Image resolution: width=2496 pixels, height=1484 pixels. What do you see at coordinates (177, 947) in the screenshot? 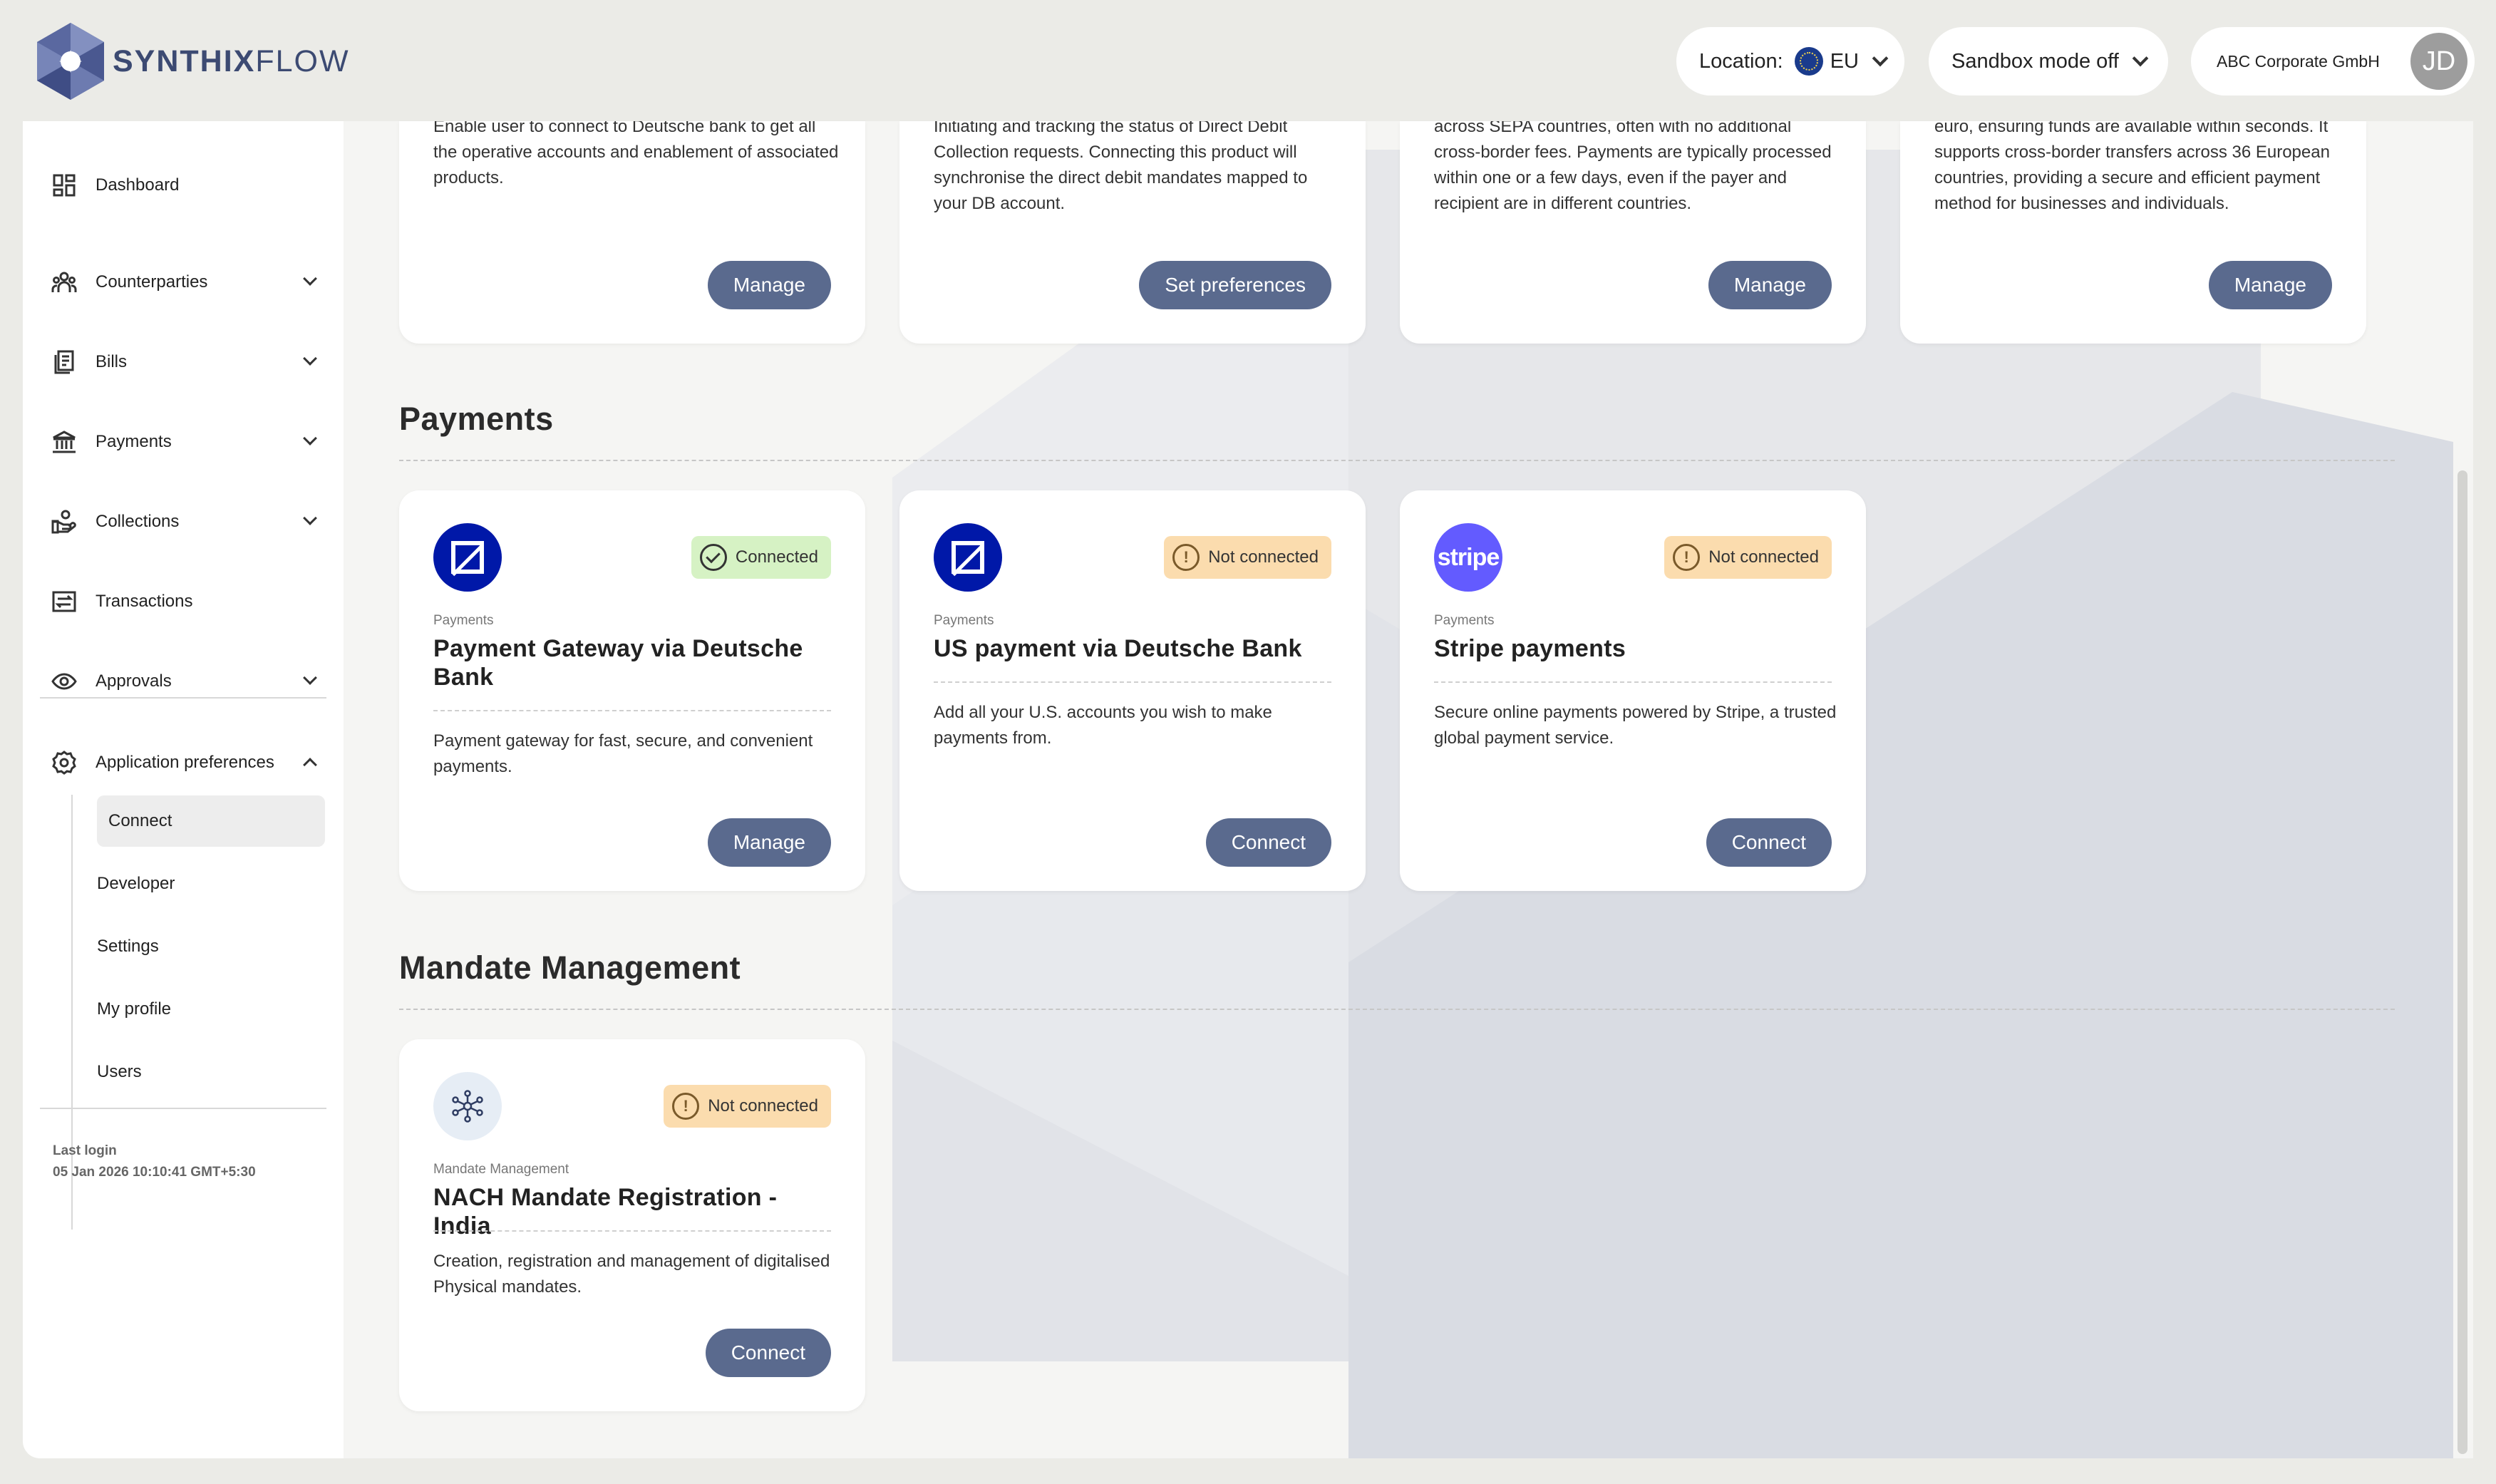
I see `sub-item-settings: Settings` at bounding box center [177, 947].